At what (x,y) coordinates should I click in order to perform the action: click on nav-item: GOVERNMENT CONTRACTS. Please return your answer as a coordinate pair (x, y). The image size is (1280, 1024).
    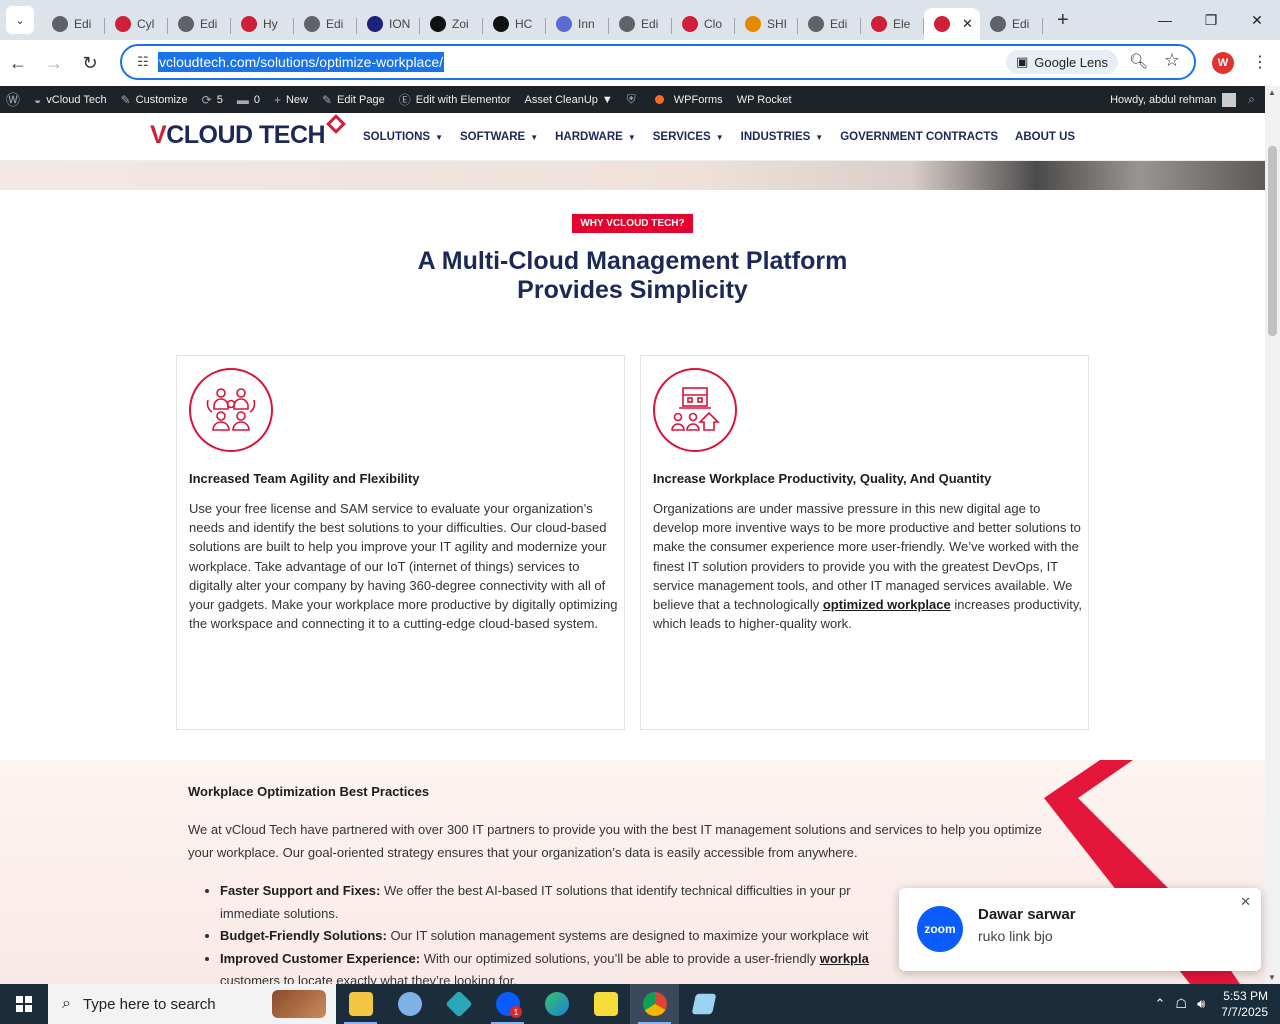
    Looking at the image, I should click on (919, 137).